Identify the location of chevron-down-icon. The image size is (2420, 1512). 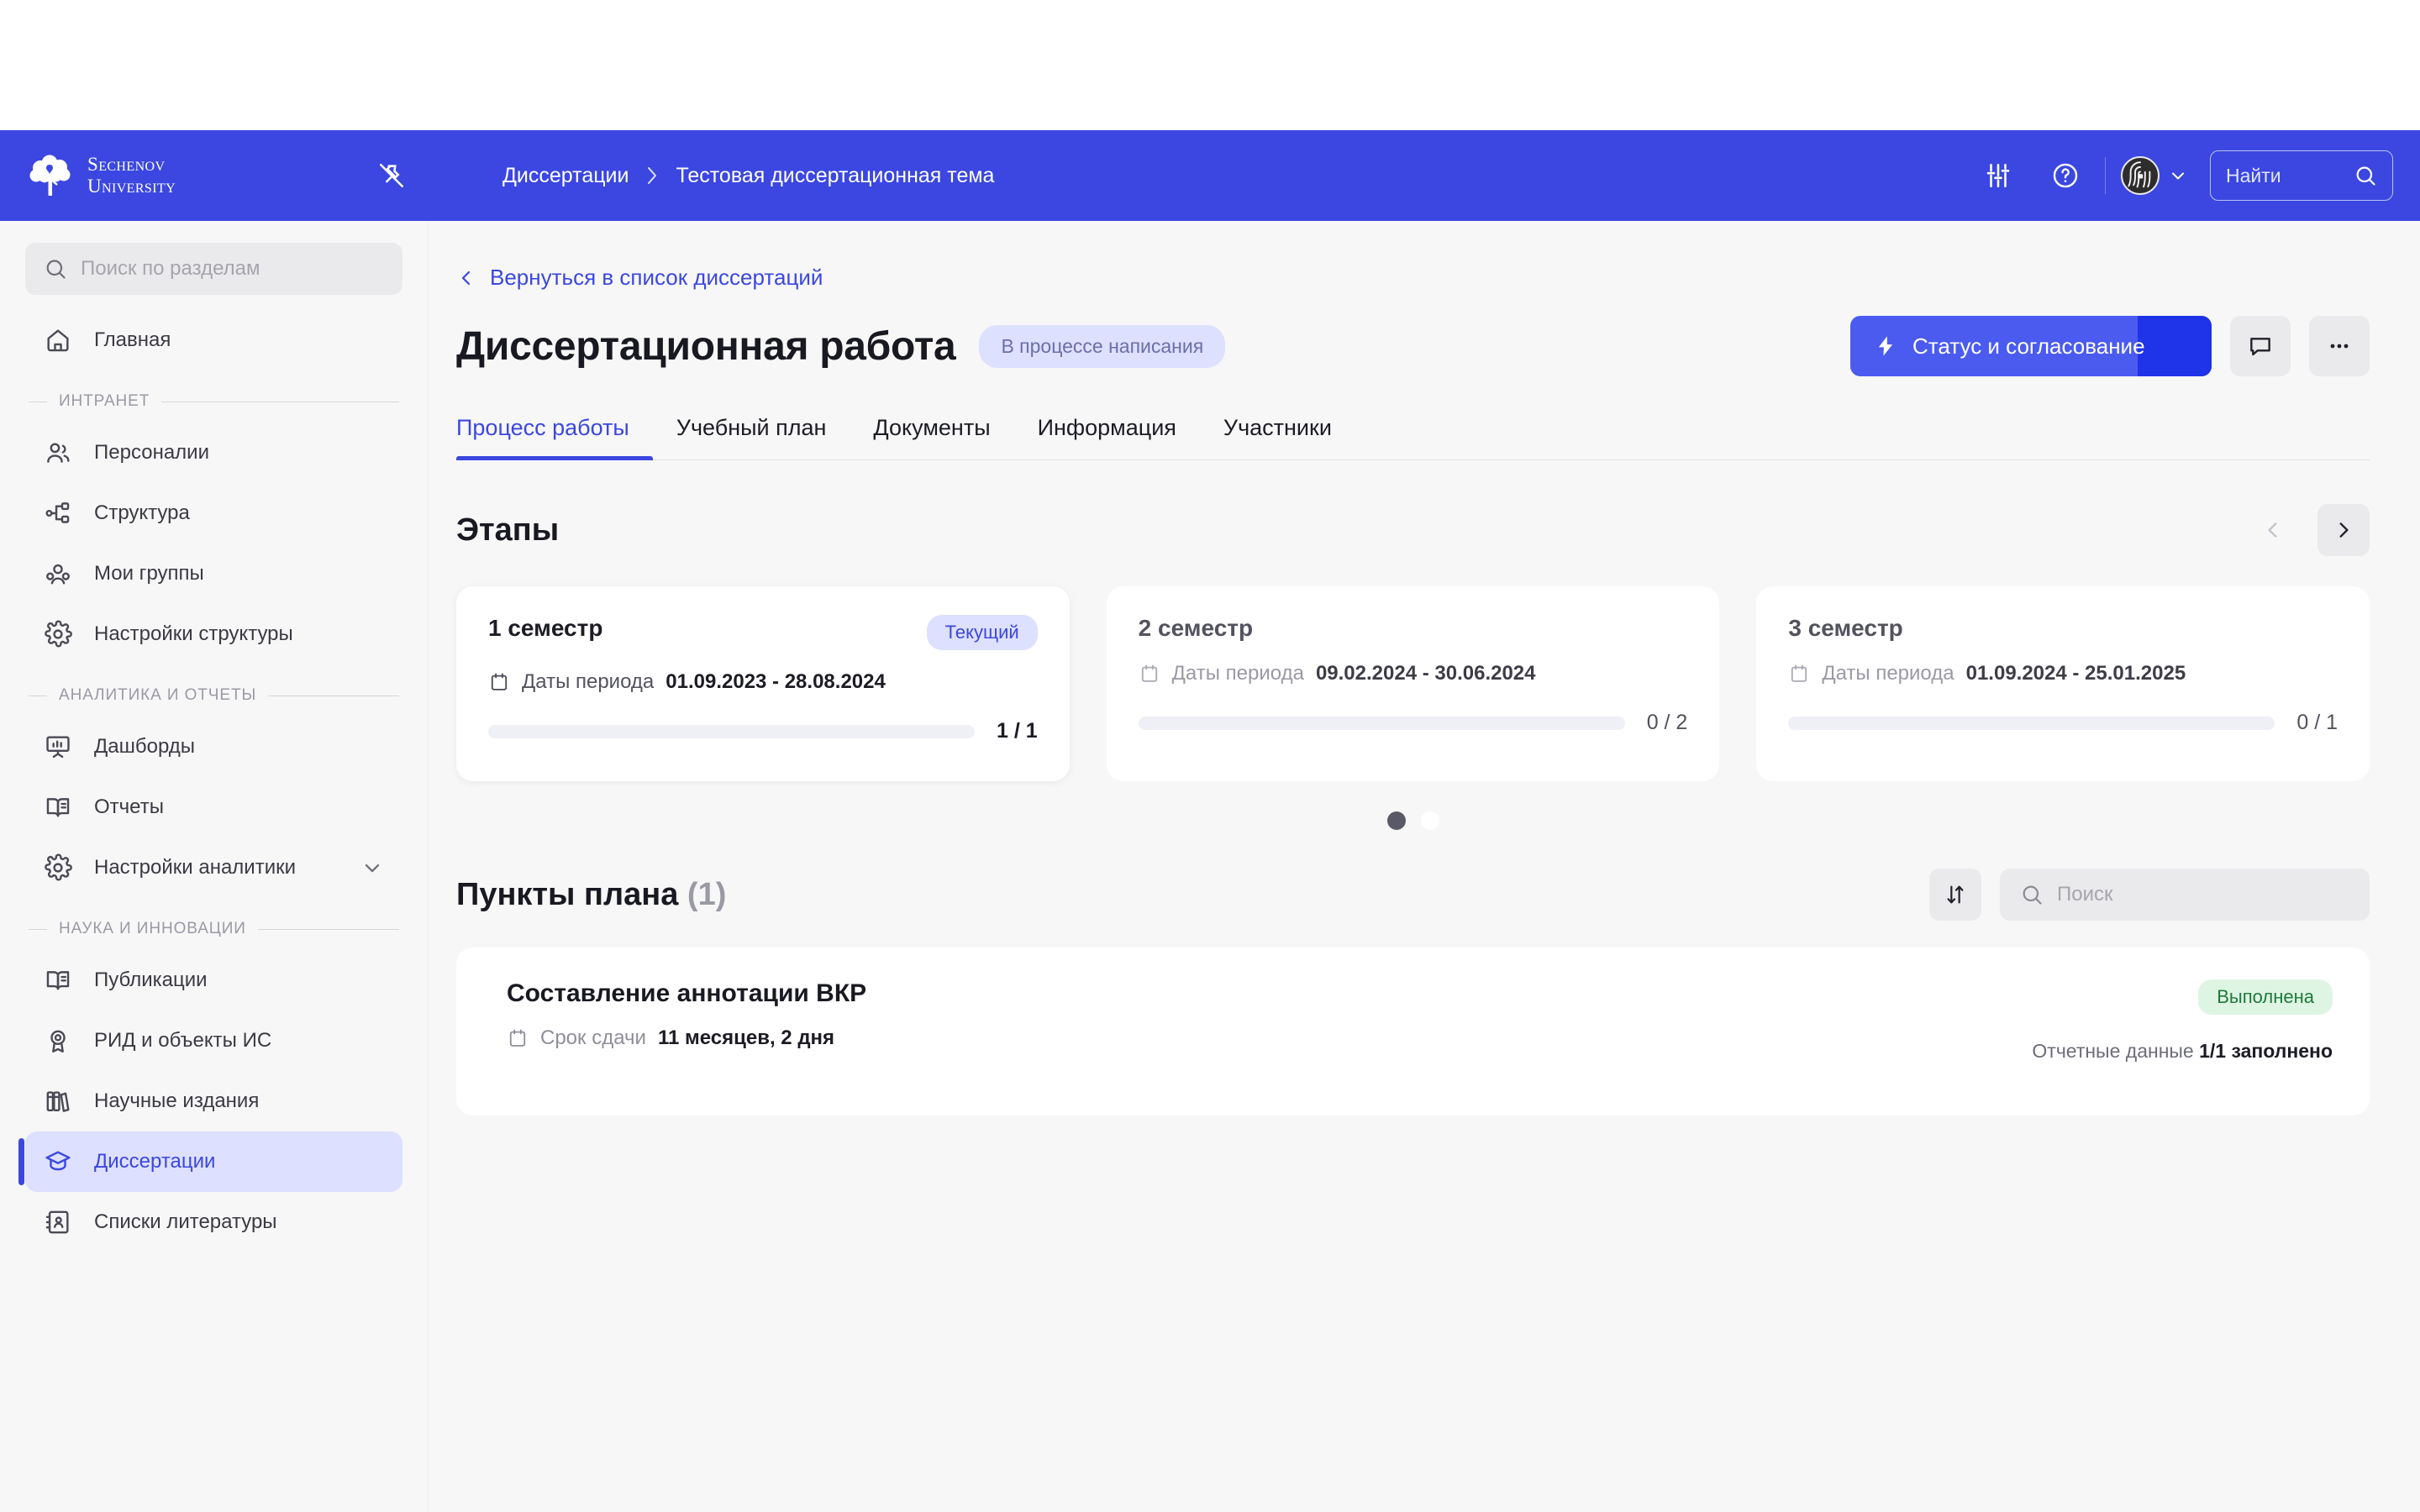
(372, 867).